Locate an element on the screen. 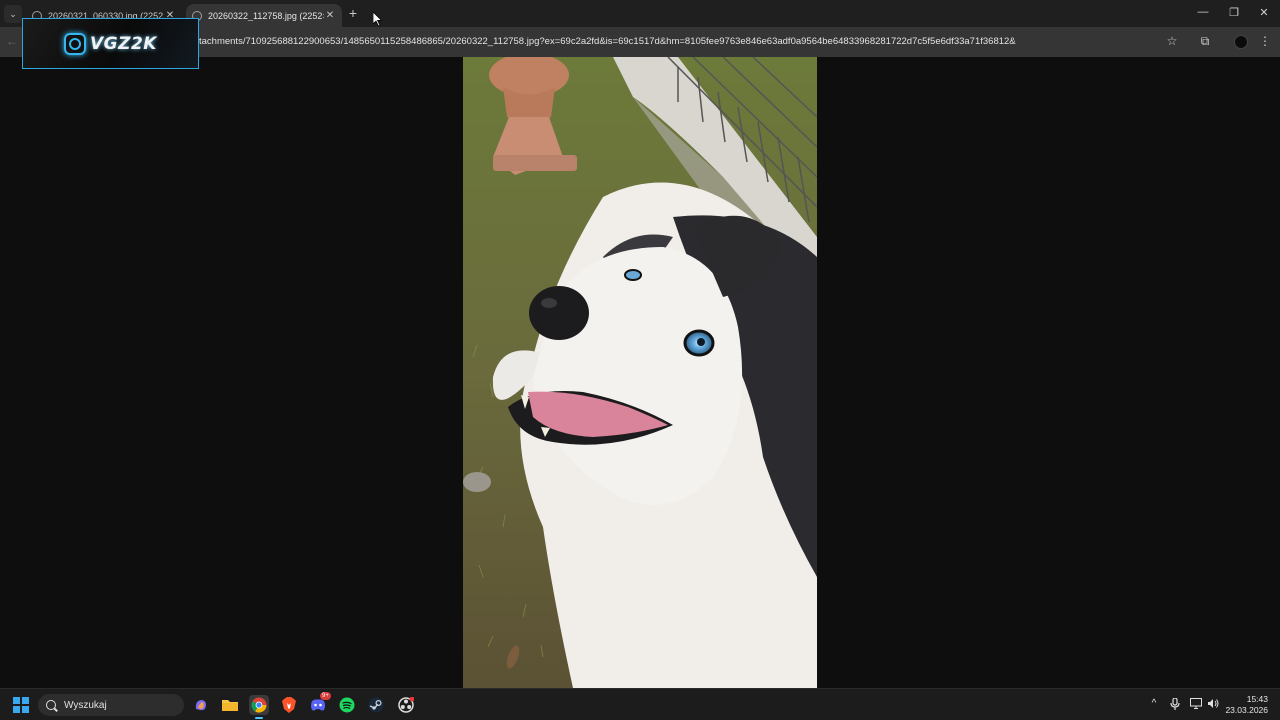  channel-logo-overlay: VGZ2K is located at coordinates (110, 43).